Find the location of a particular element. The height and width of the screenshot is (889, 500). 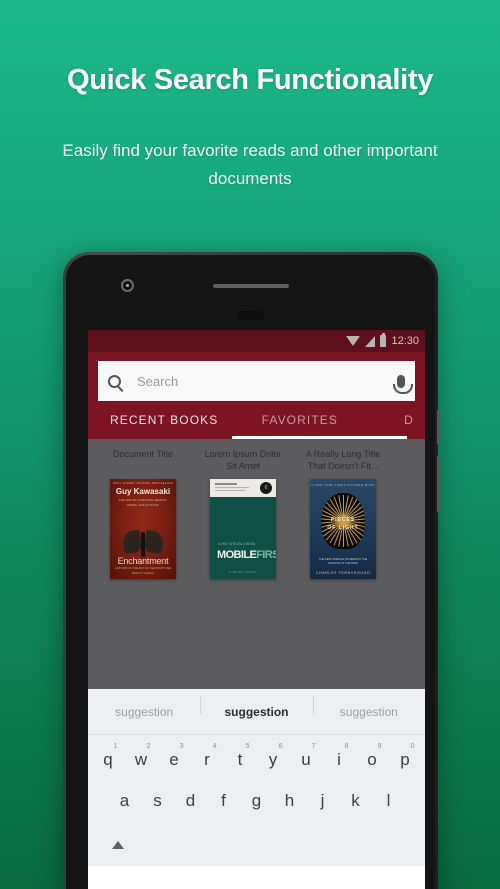

key-t: 5t is located at coordinates (240, 760).